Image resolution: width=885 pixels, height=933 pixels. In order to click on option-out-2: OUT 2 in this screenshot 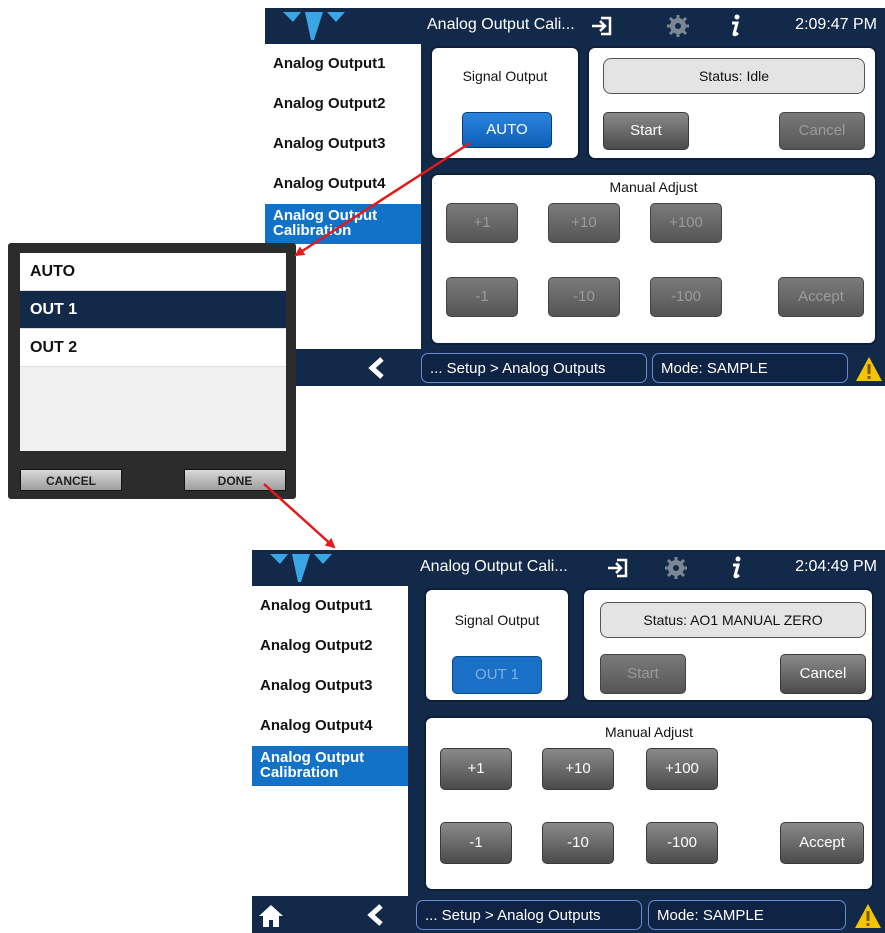, I will do `click(153, 348)`.